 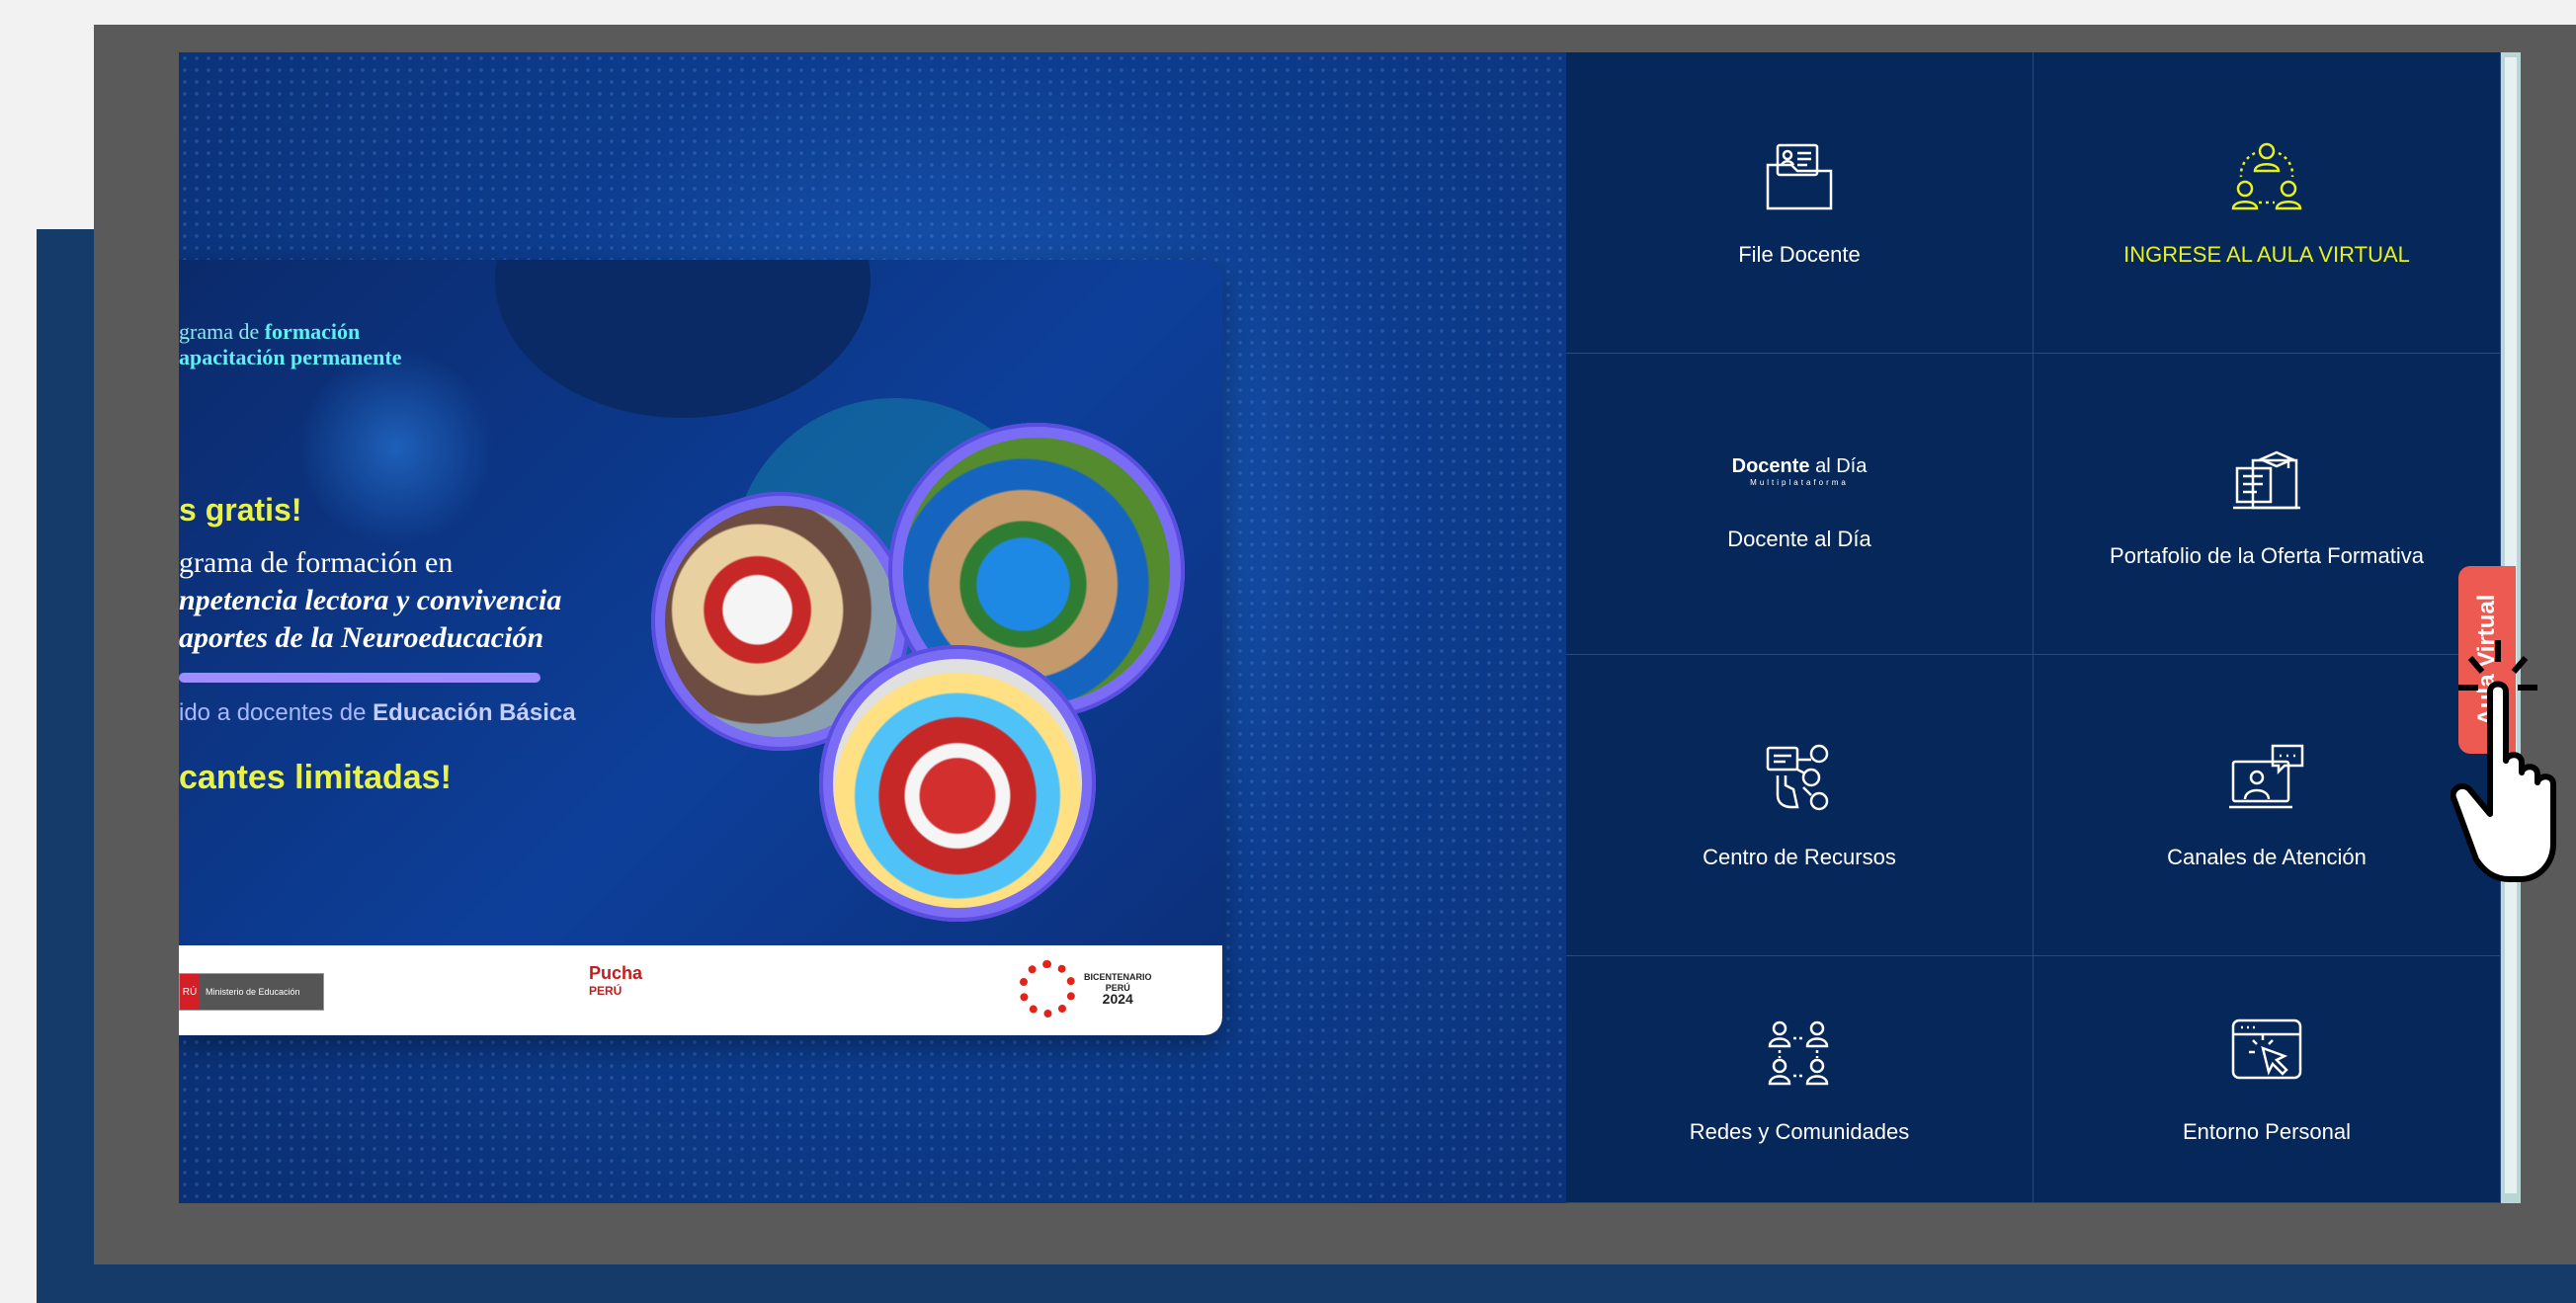 What do you see at coordinates (361, 637) in the screenshot?
I see `headline-line3: aportes de la Neuroeducación` at bounding box center [361, 637].